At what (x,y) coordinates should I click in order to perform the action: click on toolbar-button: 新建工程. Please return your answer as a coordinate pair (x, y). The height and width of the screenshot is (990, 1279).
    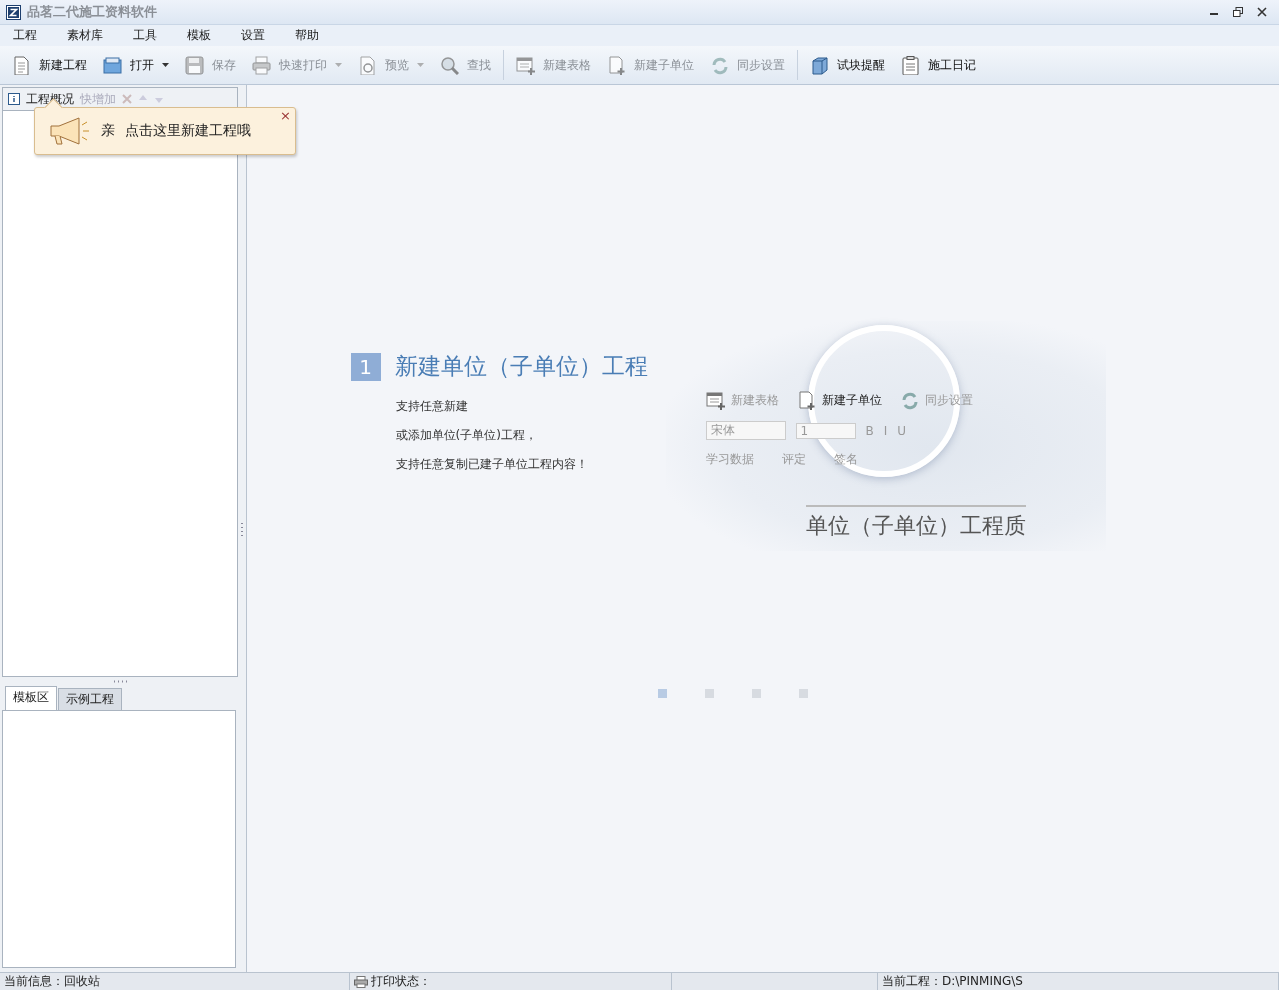
    Looking at the image, I should click on (49, 65).